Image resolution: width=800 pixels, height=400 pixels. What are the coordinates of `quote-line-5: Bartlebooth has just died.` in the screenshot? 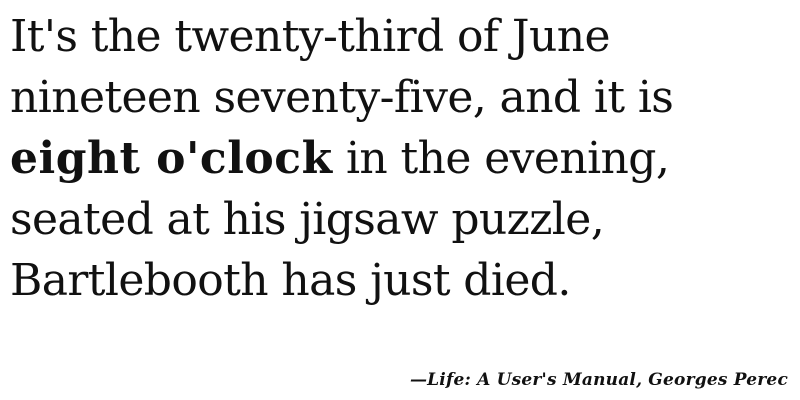 It's located at (290, 280).